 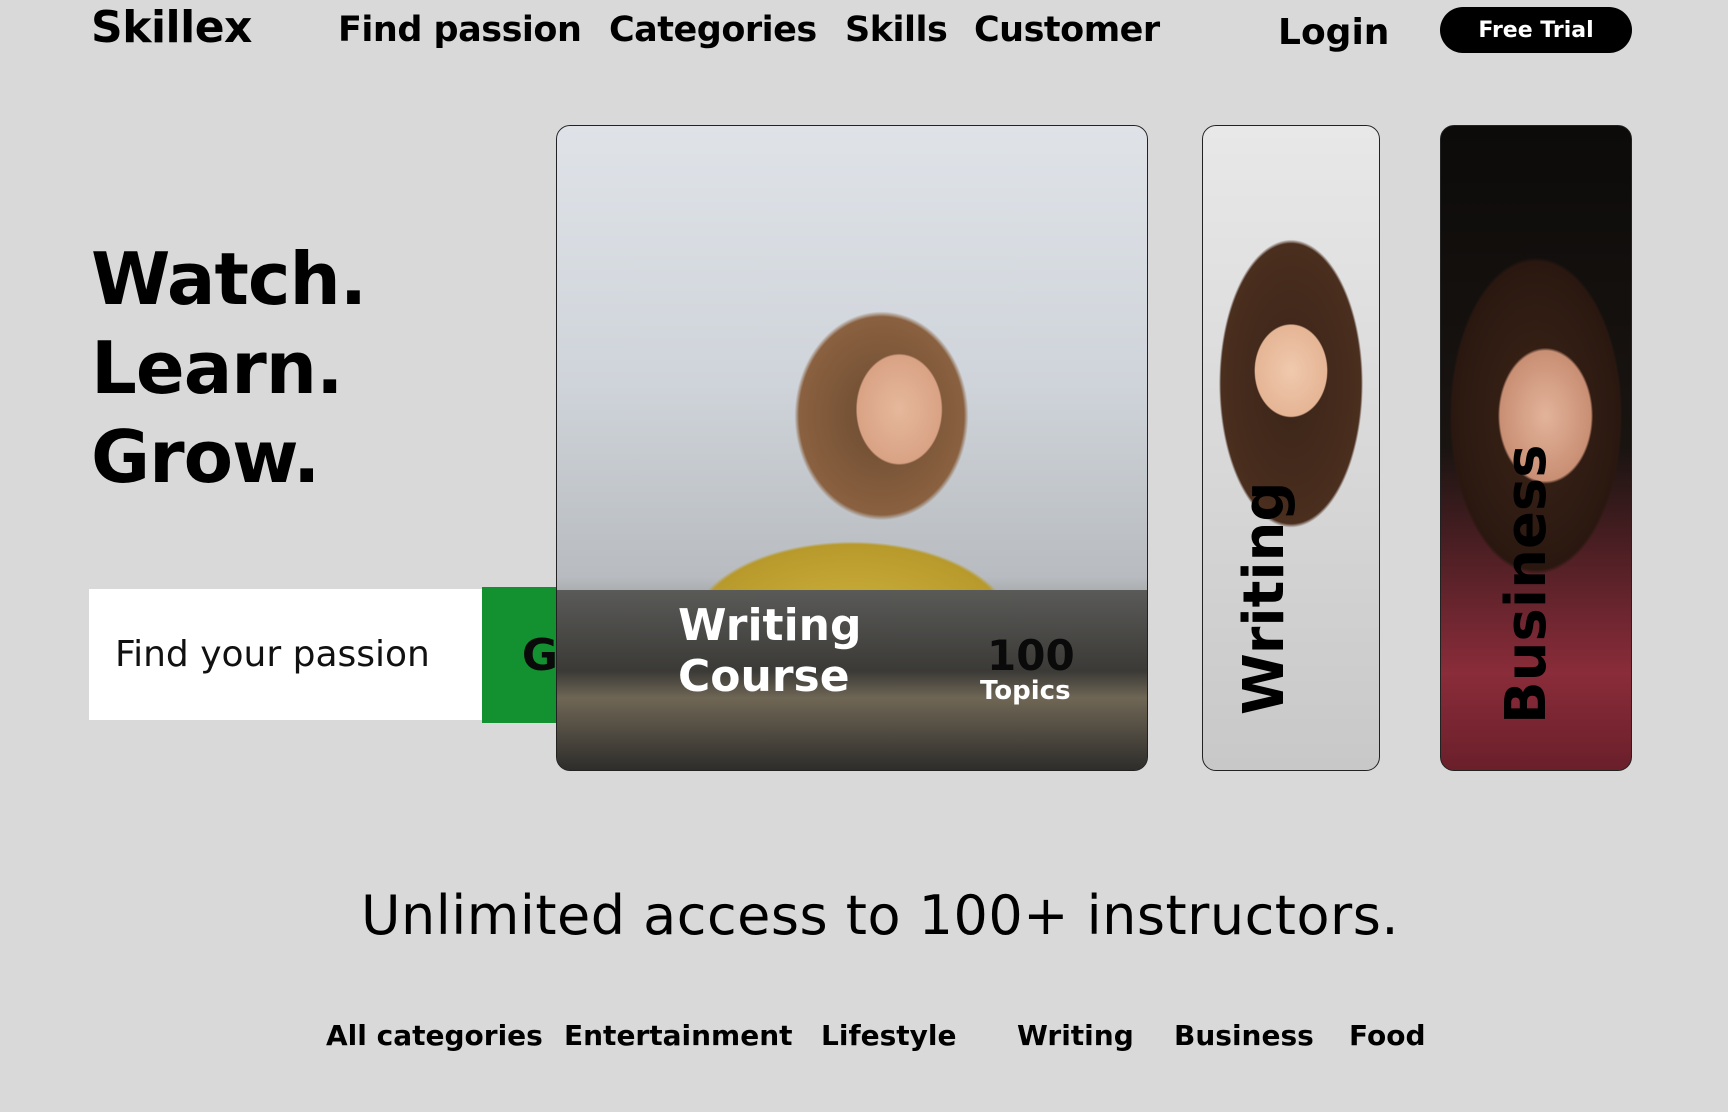 I want to click on tab-writing: Writing, so click(x=1075, y=1035).